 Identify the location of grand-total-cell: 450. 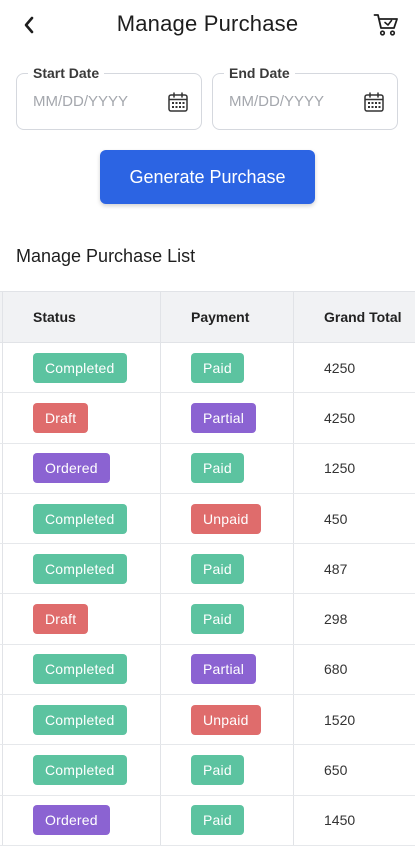
(336, 518).